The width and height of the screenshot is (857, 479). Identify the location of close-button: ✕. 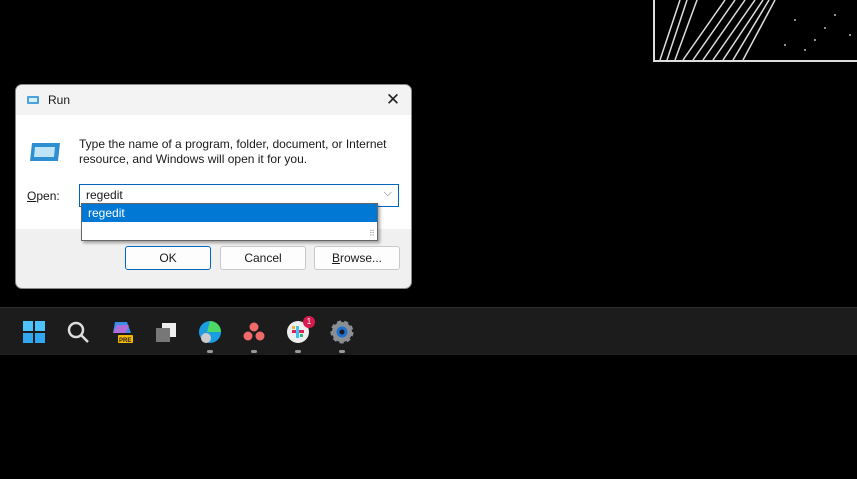
(393, 100).